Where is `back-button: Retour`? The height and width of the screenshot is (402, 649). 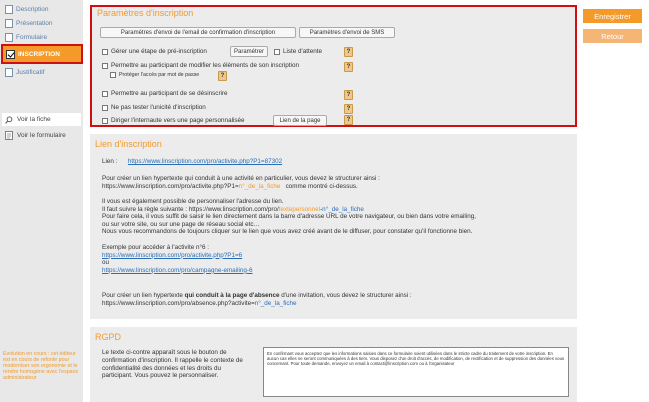 back-button: Retour is located at coordinates (612, 36).